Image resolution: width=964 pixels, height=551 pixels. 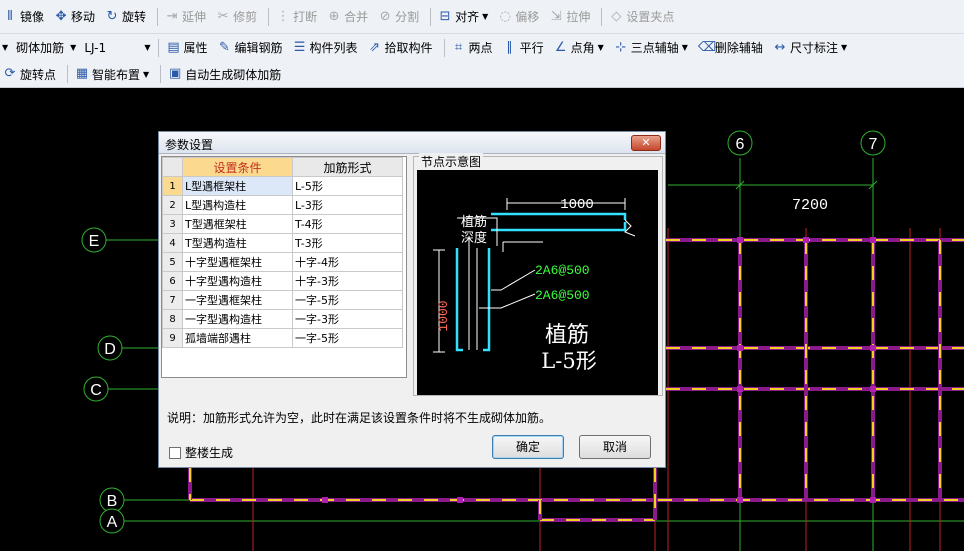 I want to click on align-icon: ⊟, so click(x=445, y=16).